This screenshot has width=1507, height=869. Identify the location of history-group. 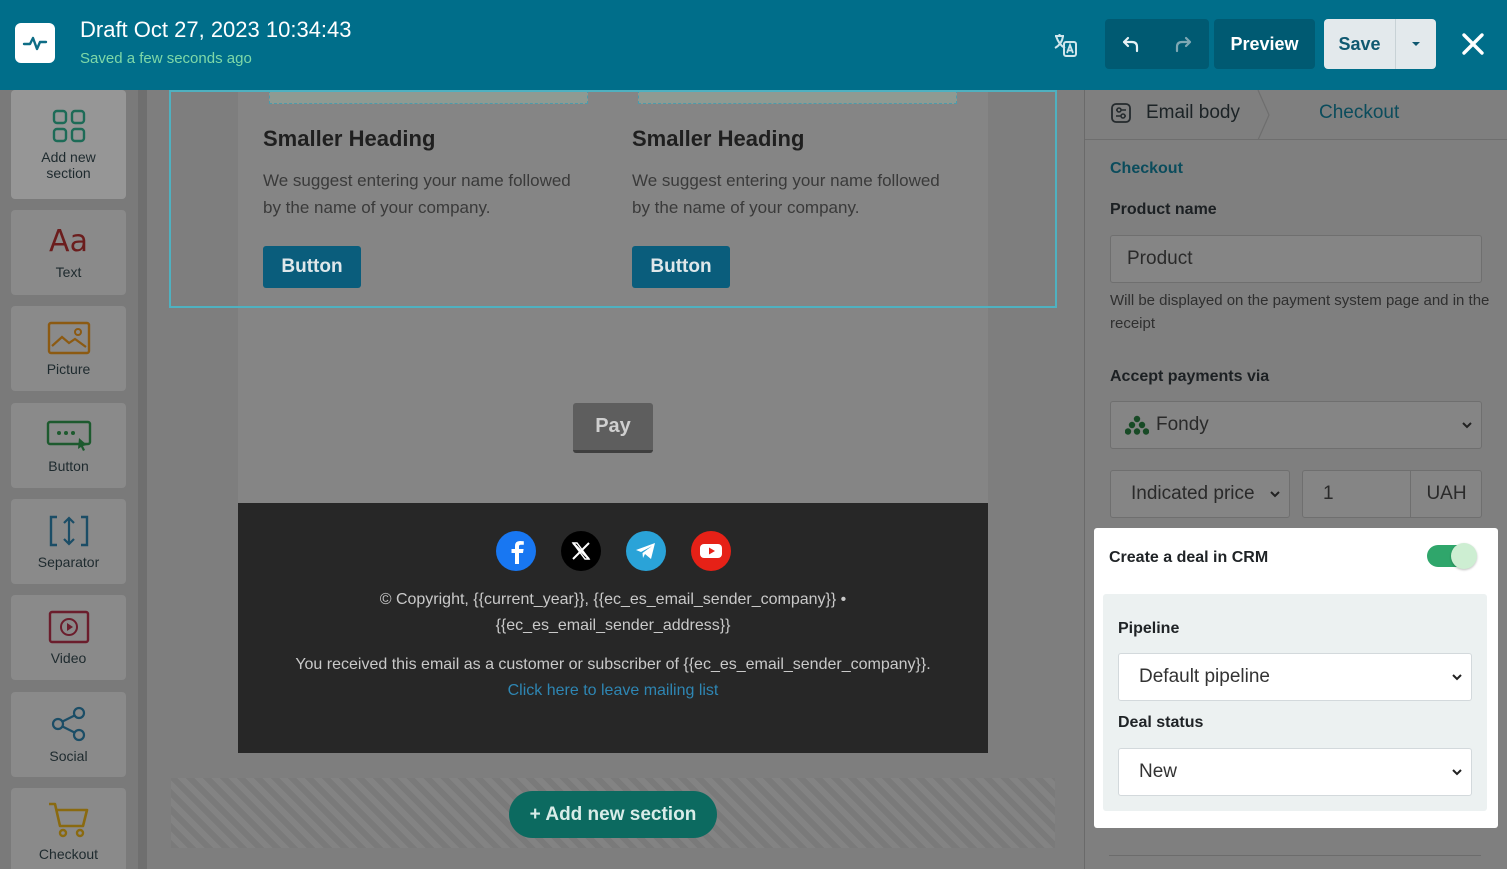
(1157, 44).